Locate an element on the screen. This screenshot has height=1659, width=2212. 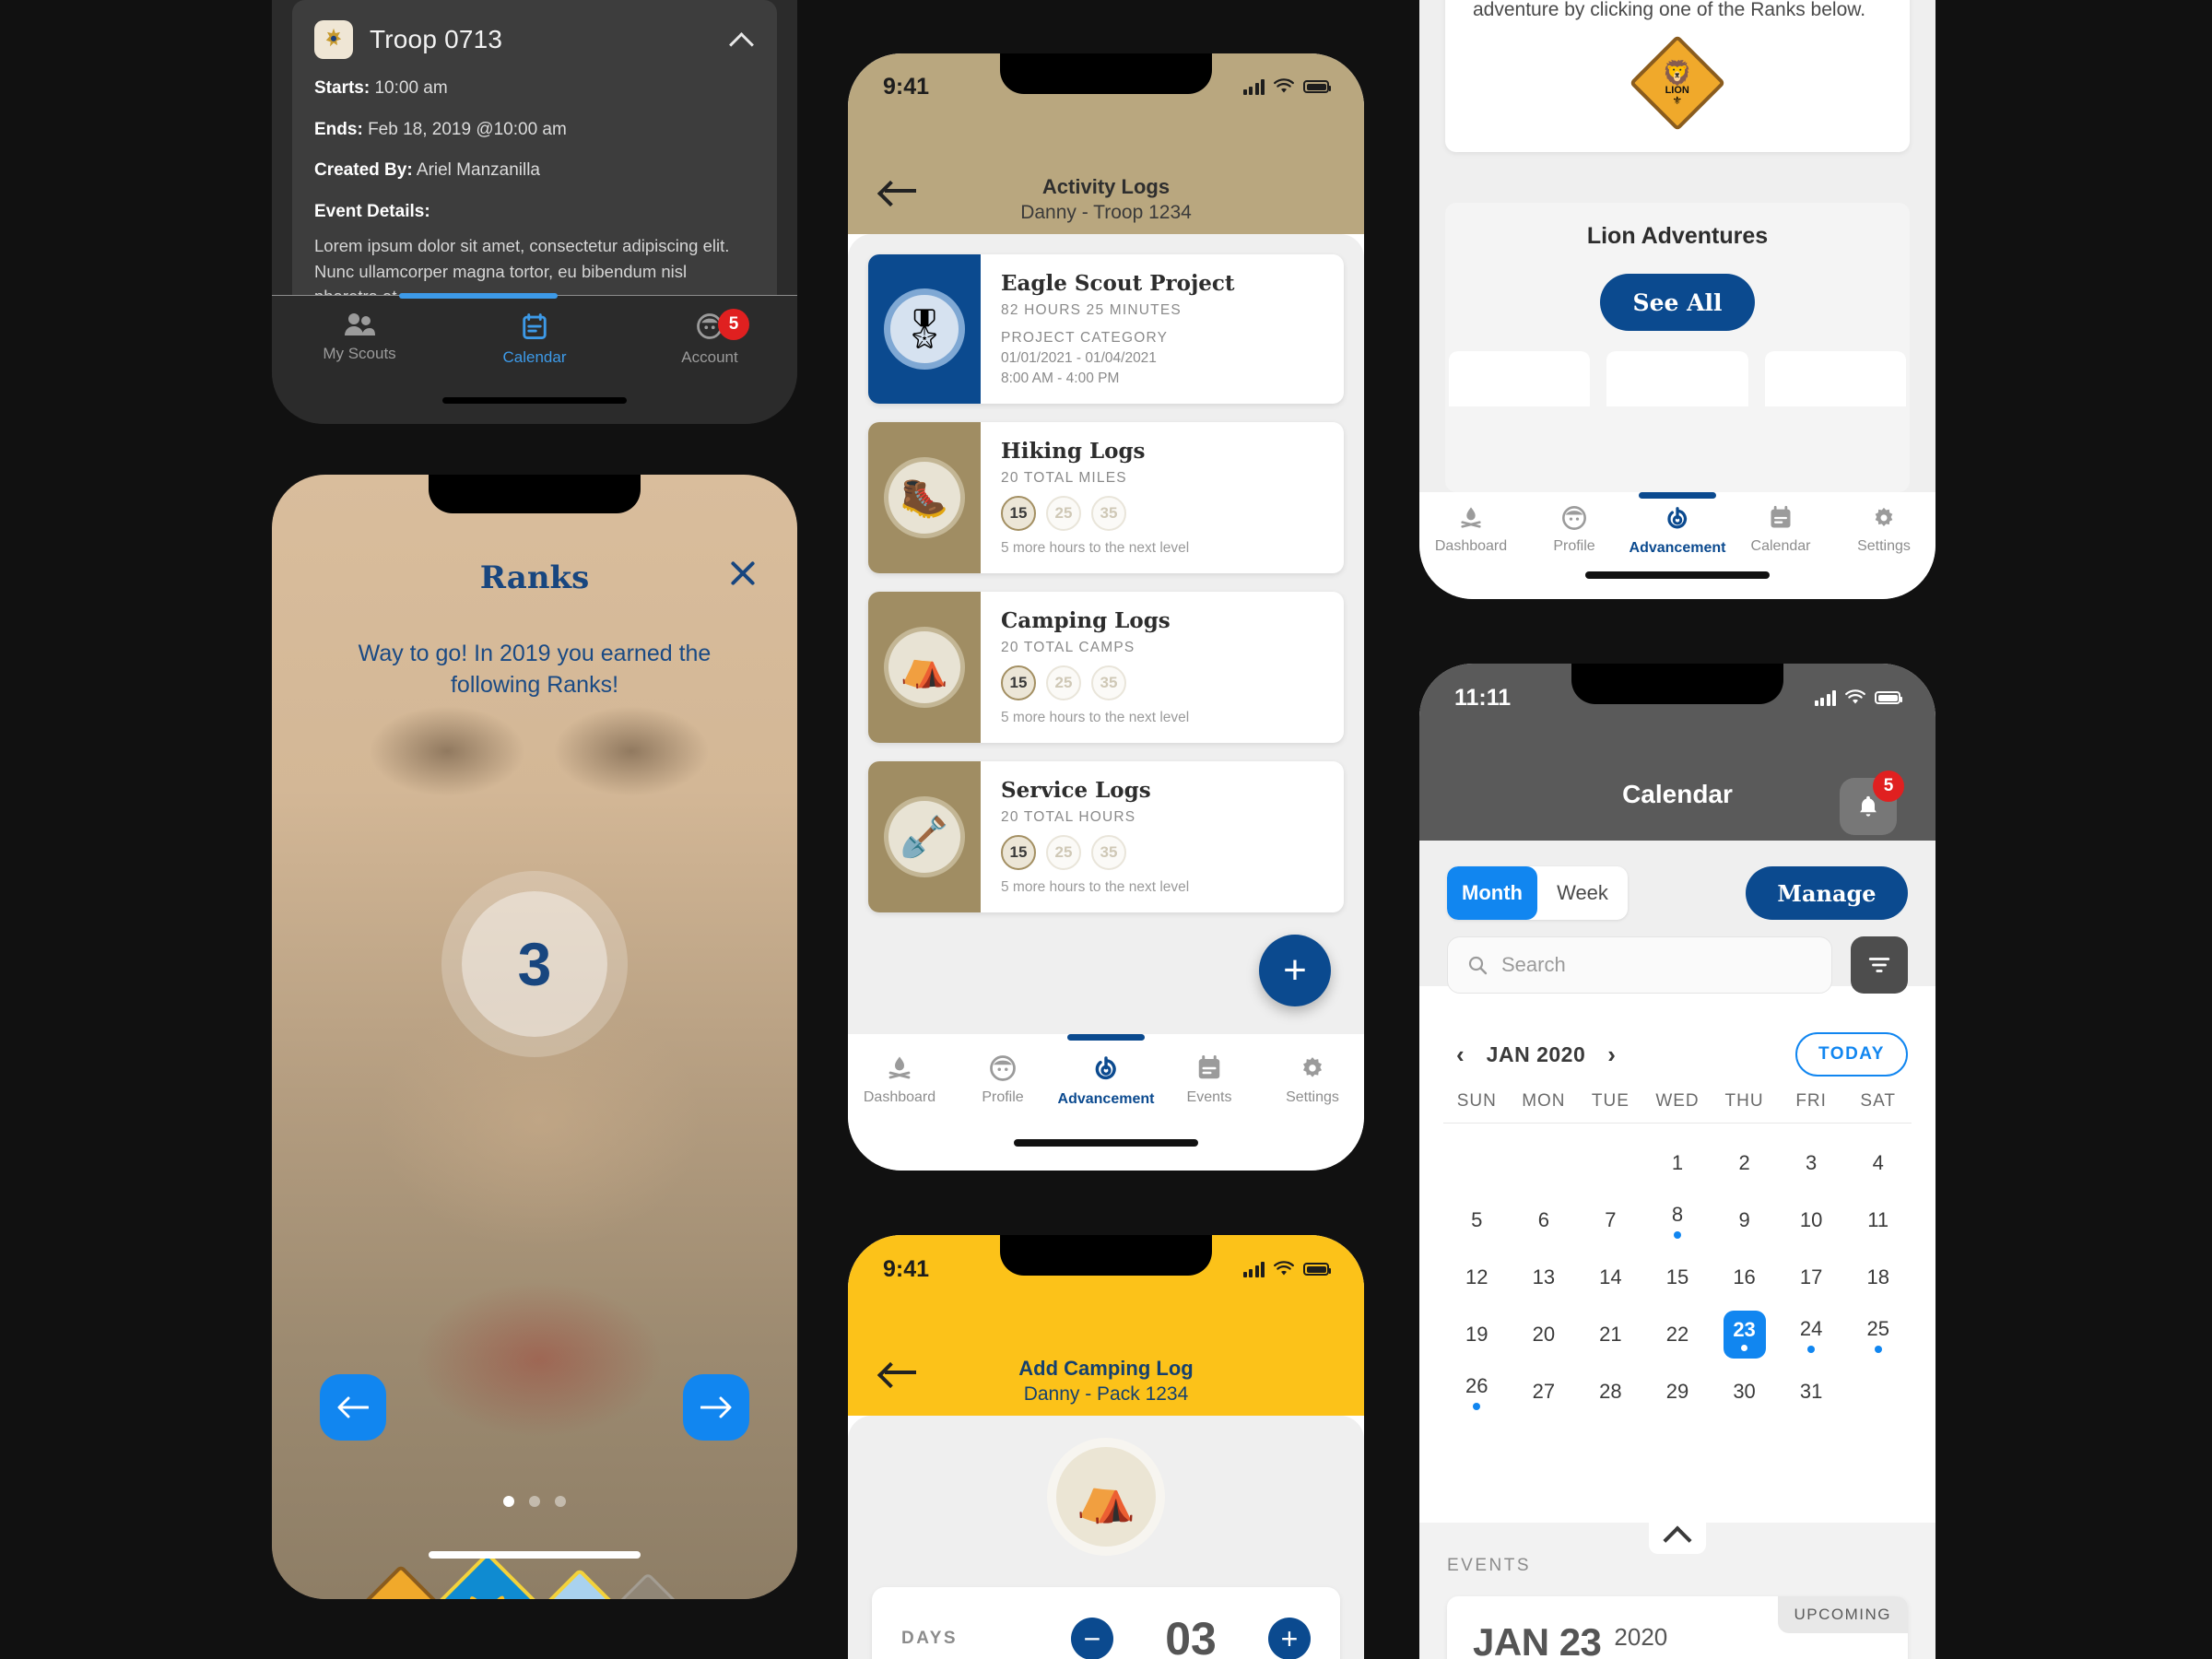
view-month-button: Month is located at coordinates (1492, 893).